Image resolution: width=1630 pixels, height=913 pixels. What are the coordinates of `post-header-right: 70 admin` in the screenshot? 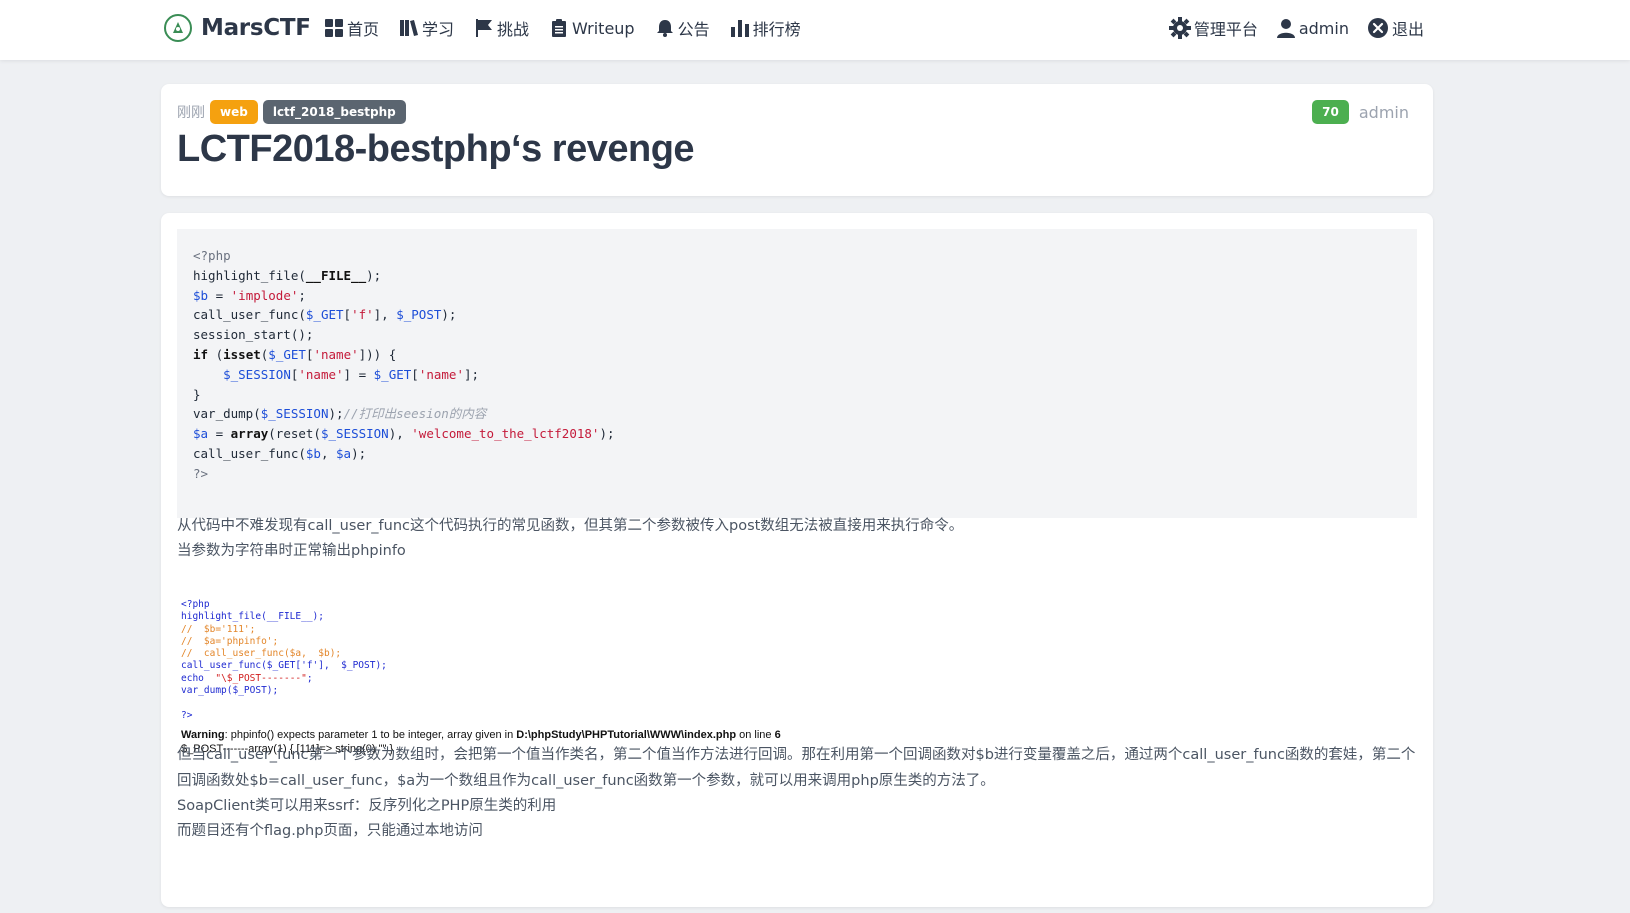 It's located at (1360, 112).